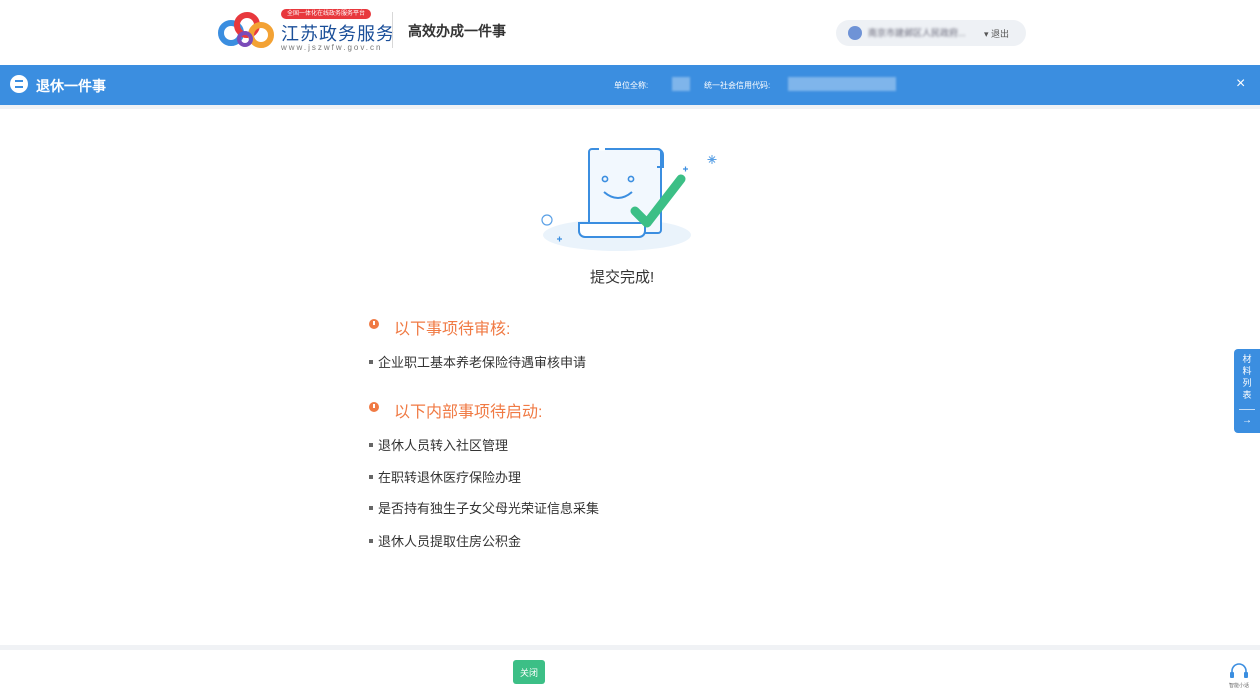 Image resolution: width=1260 pixels, height=700 pixels. What do you see at coordinates (457, 31) in the screenshot?
I see `page-subtitle: 高效办成一件事` at bounding box center [457, 31].